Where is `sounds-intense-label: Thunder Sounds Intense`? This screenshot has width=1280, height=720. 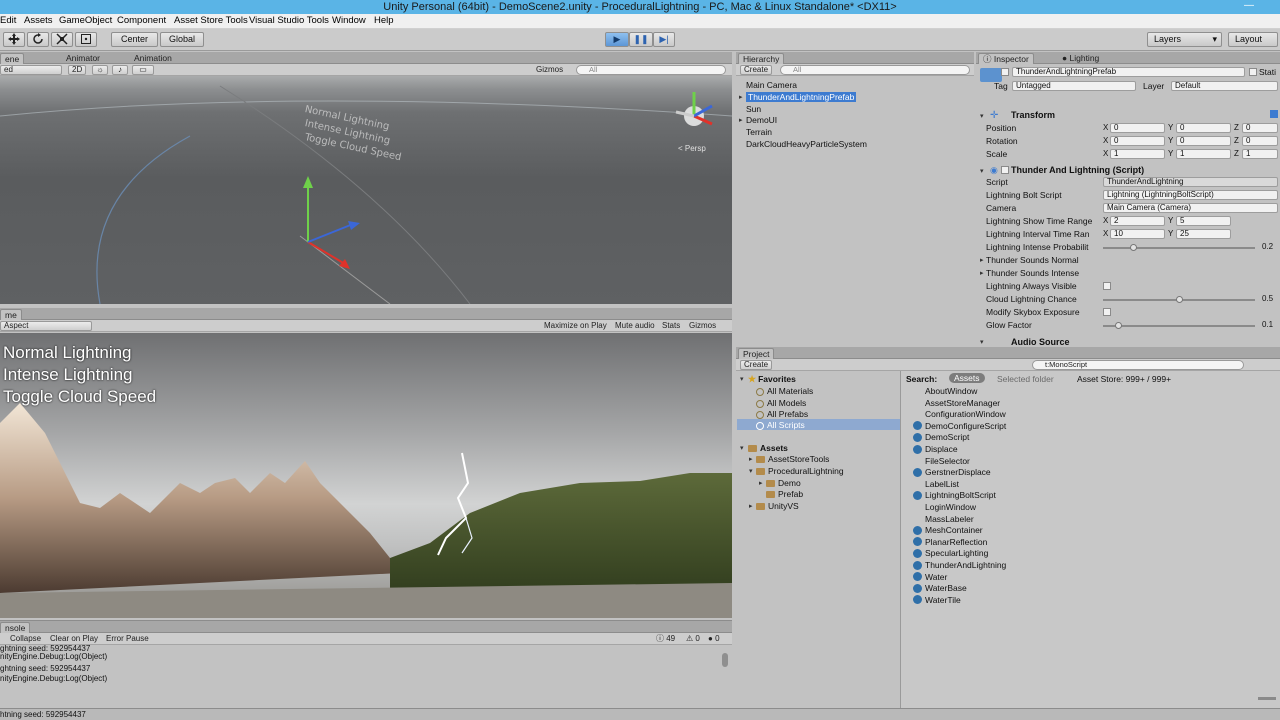 sounds-intense-label: Thunder Sounds Intense is located at coordinates (1032, 273).